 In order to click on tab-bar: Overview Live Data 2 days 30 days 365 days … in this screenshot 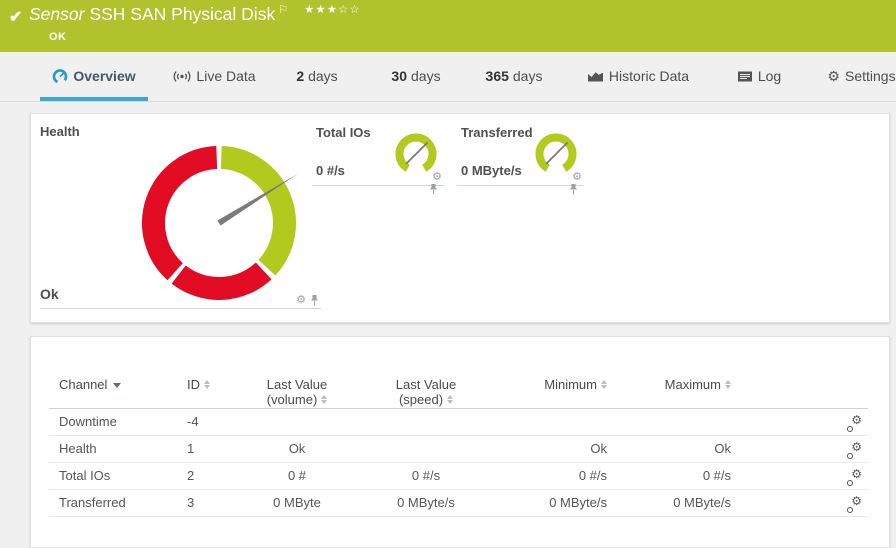, I will do `click(448, 77)`.